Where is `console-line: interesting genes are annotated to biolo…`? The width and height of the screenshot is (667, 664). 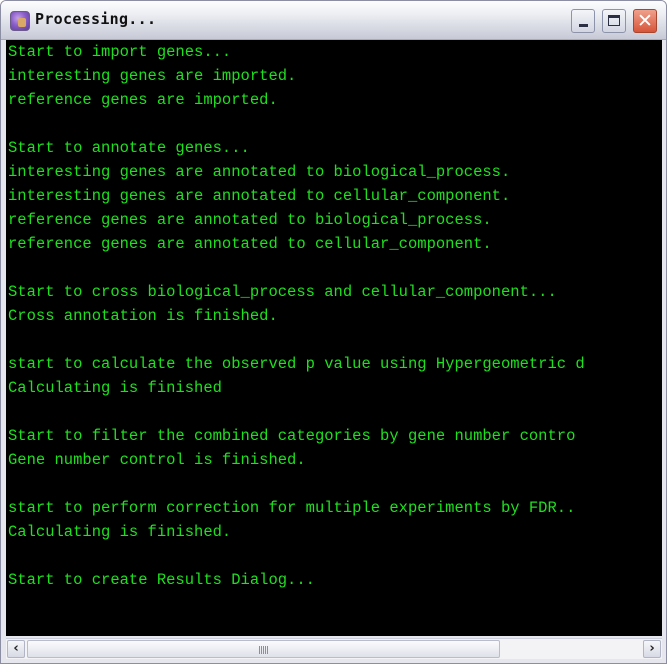
console-line: interesting genes are annotated to biolo… is located at coordinates (259, 172).